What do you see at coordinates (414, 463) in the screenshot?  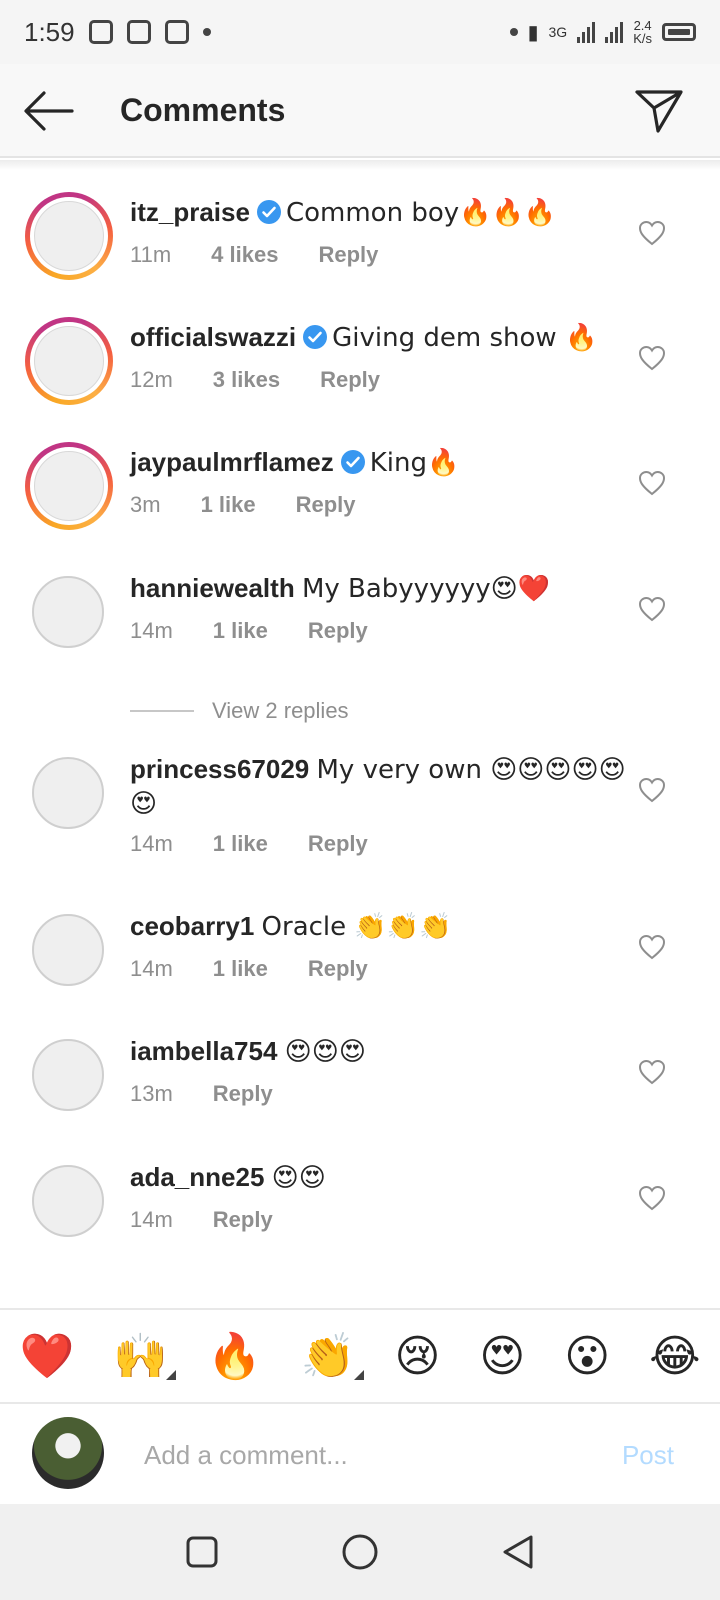 I see `comment-body: King🔥` at bounding box center [414, 463].